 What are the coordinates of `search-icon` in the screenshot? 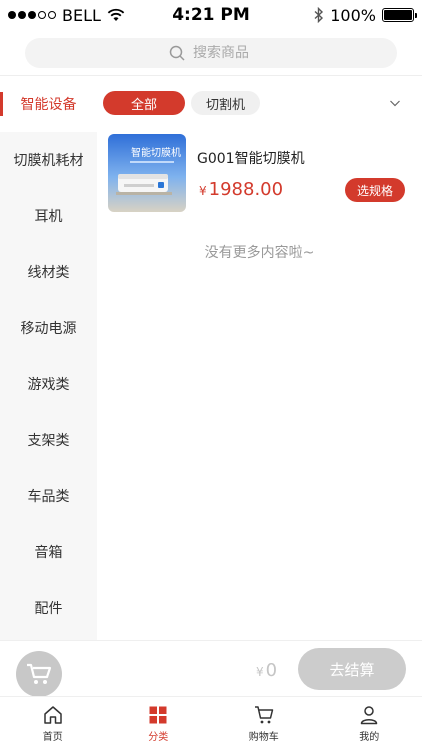 It's located at (177, 53).